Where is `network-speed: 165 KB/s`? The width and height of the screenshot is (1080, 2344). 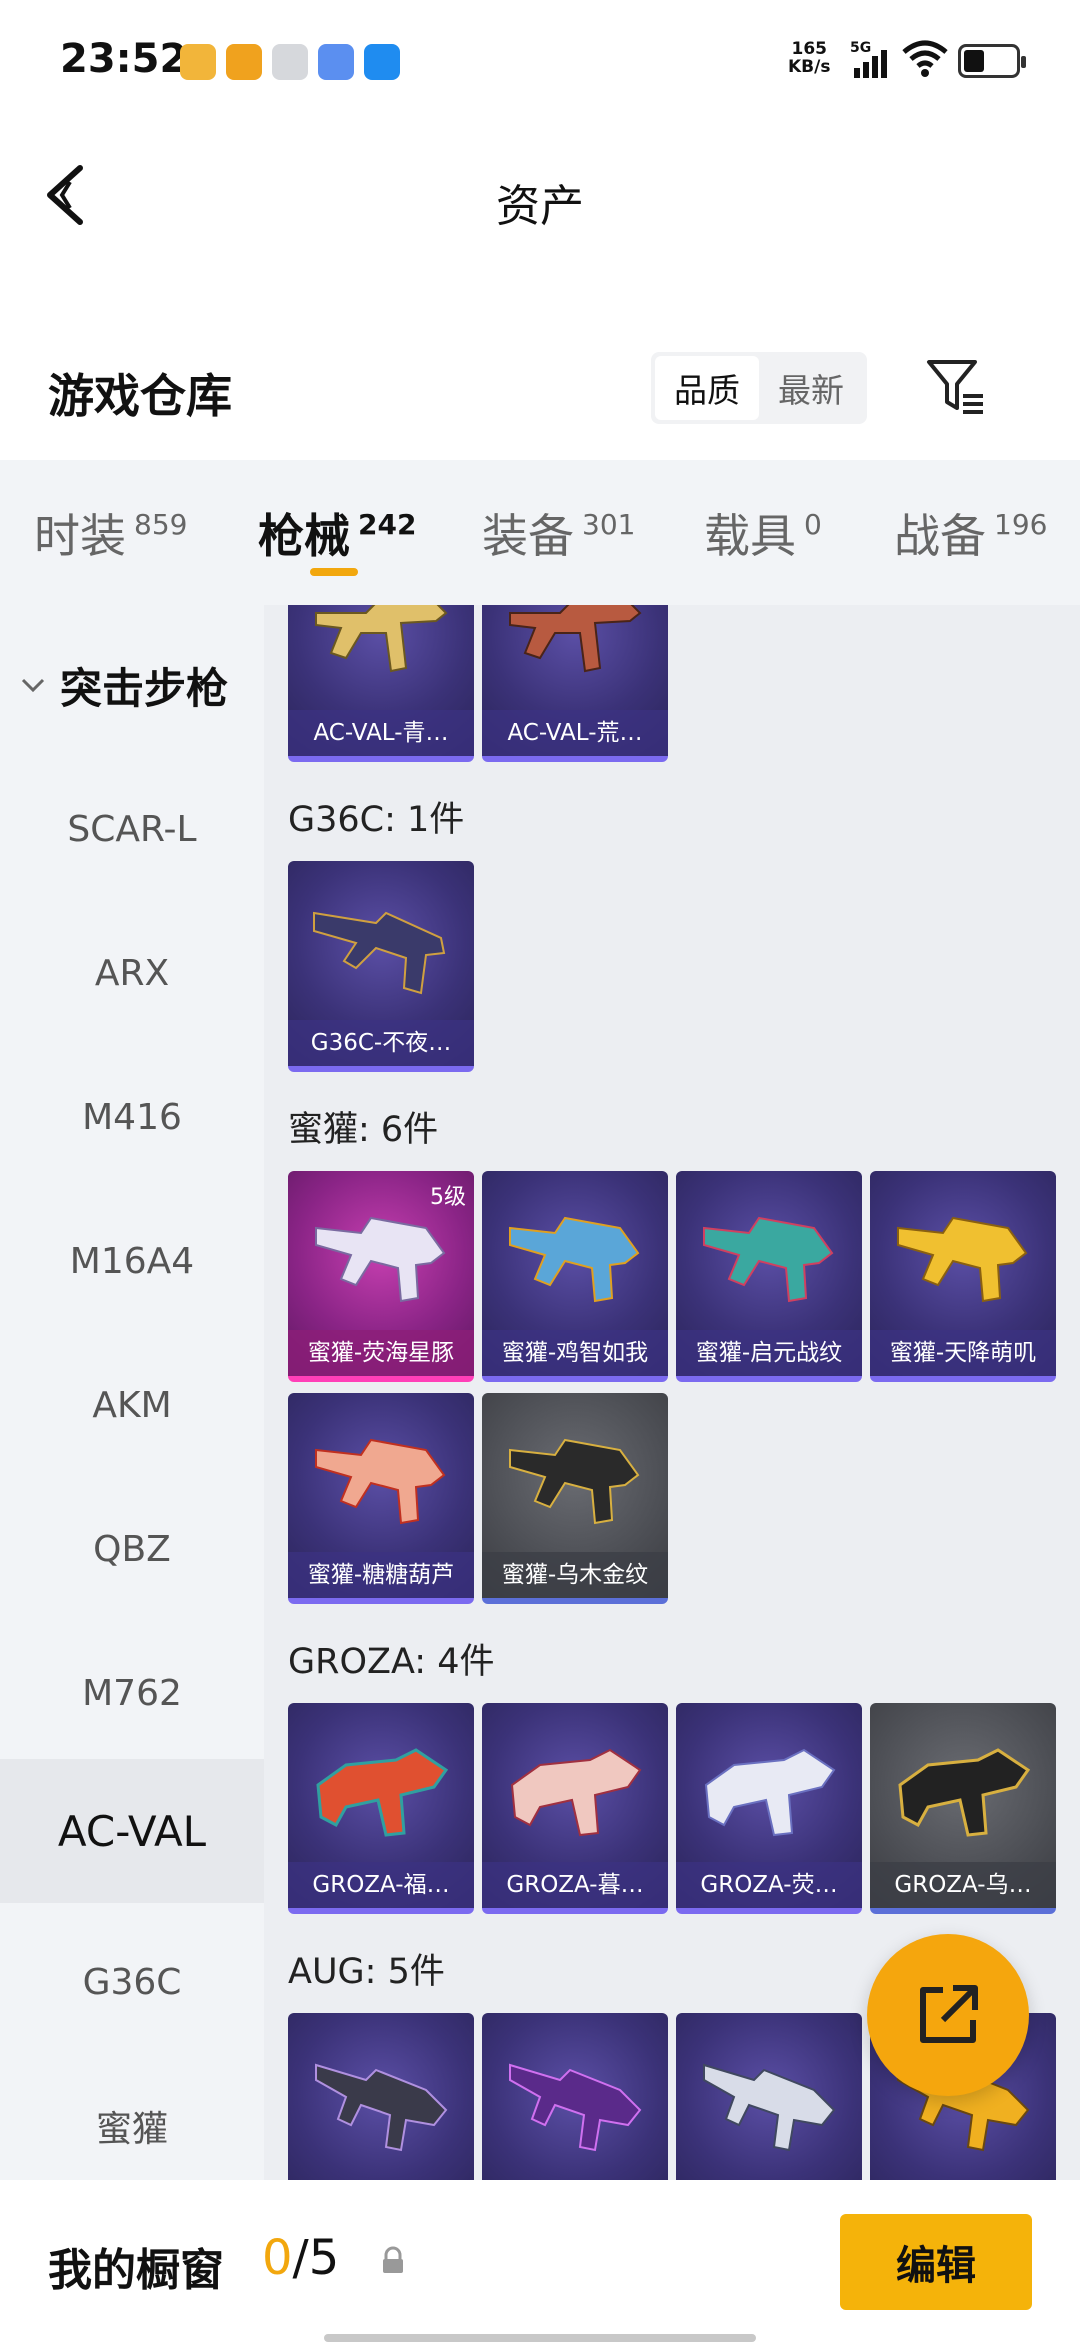
network-speed: 165 KB/s is located at coordinates (809, 58).